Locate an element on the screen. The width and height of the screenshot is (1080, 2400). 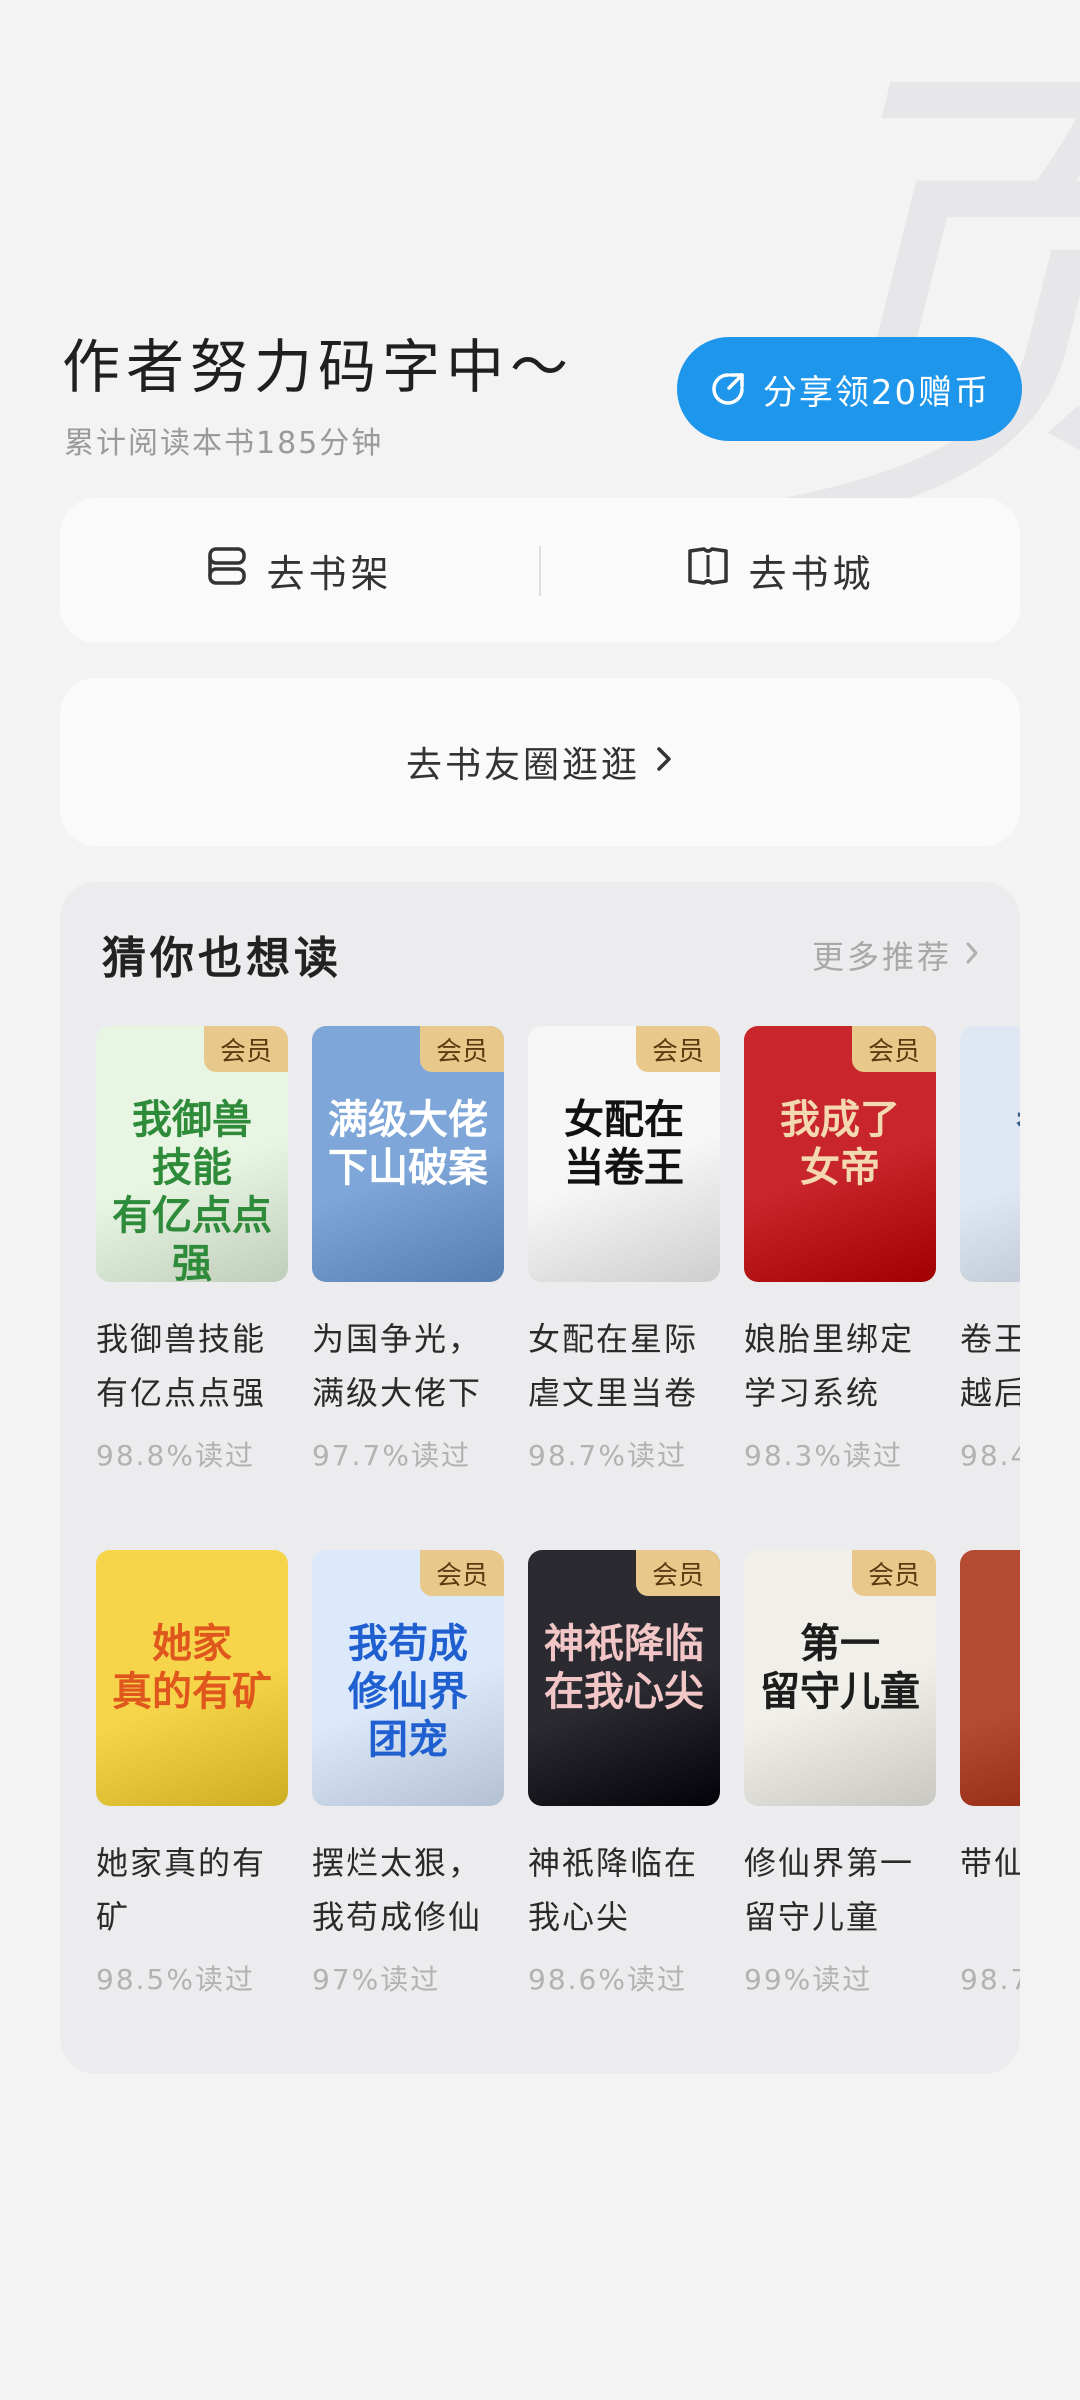
book-cover-art: 神祇降临 在我心尖 is located at coordinates (624, 1668).